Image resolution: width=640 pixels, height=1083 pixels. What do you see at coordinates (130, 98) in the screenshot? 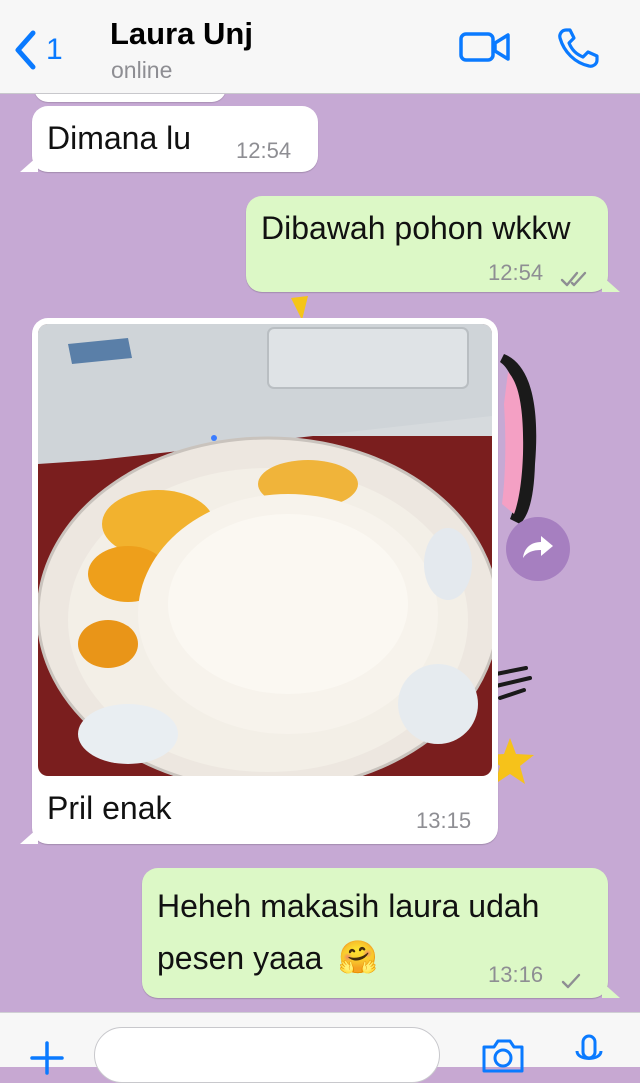
I see `message-bubble-partial` at bounding box center [130, 98].